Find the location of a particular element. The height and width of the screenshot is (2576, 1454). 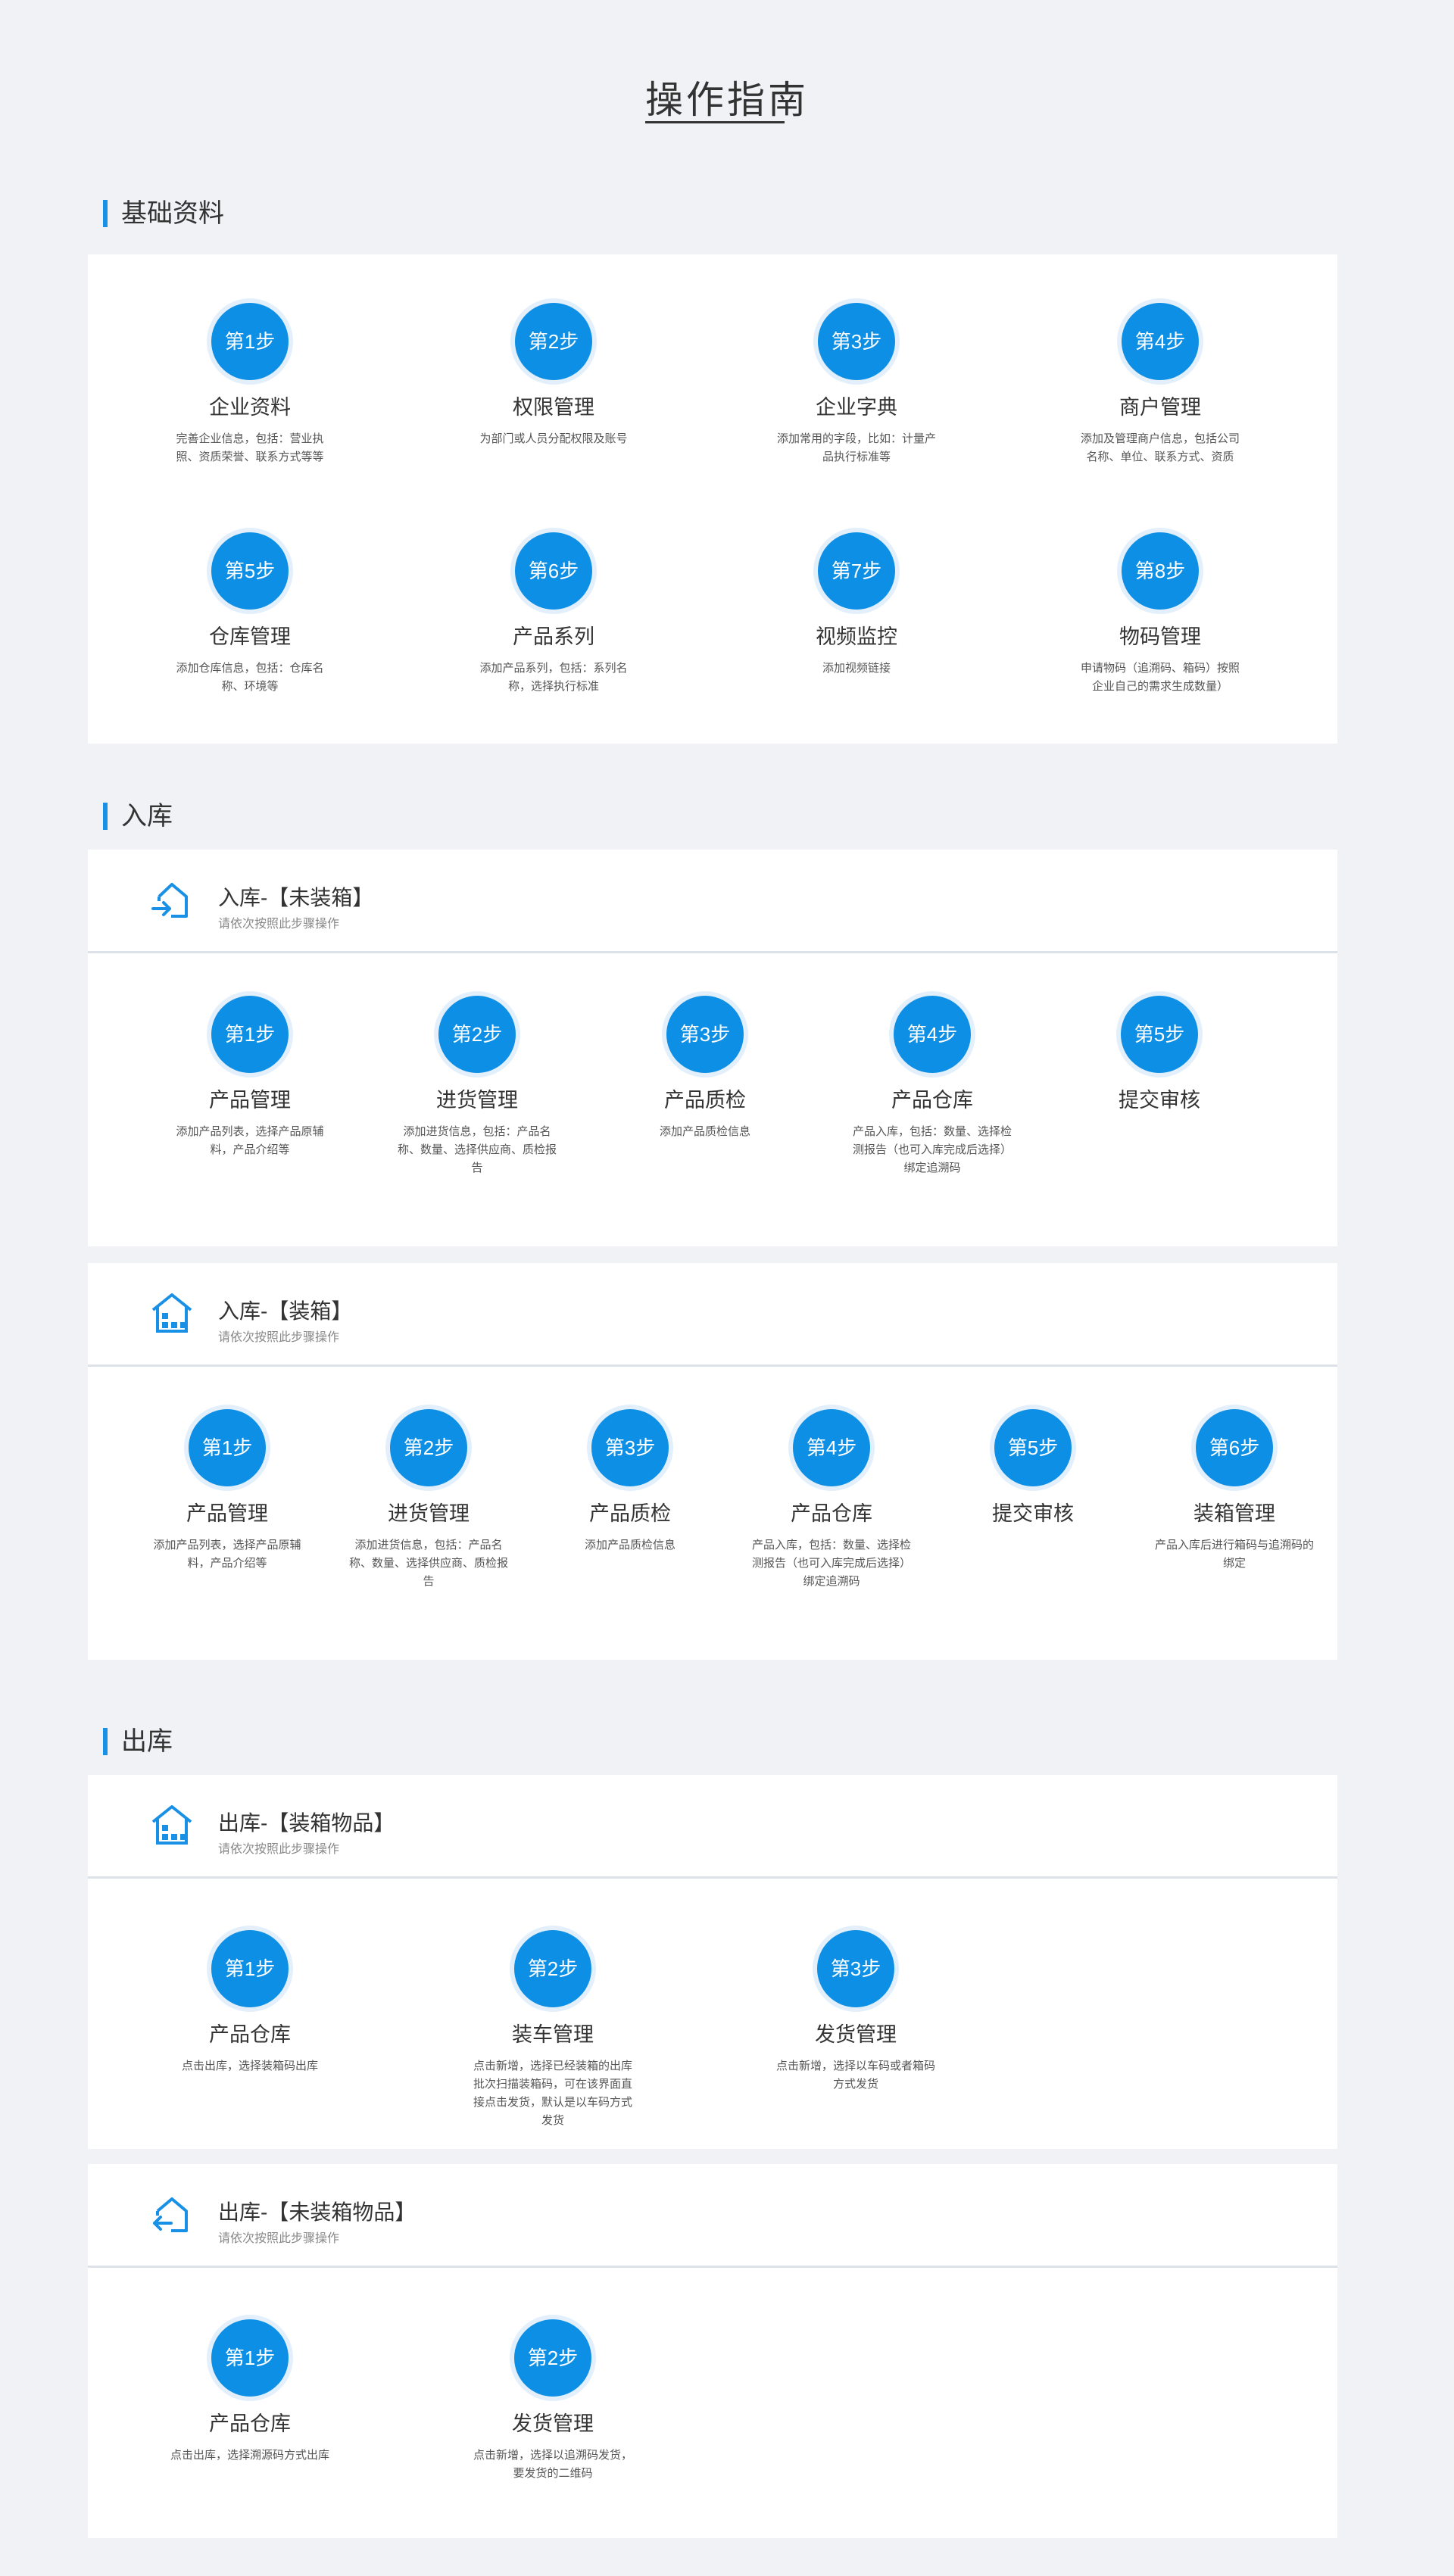

step-description: 添加产品质检信息 is located at coordinates (630, 1545).